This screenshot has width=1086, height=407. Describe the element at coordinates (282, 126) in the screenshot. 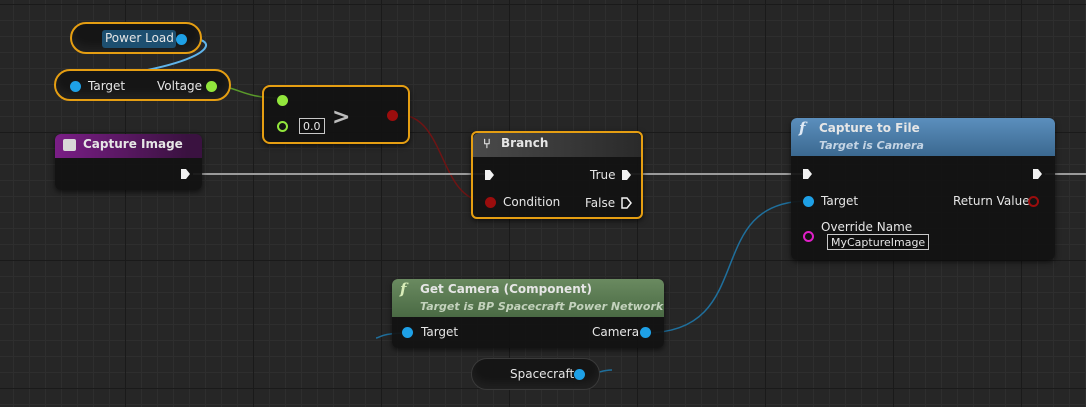

I see `b-input-pin` at that location.